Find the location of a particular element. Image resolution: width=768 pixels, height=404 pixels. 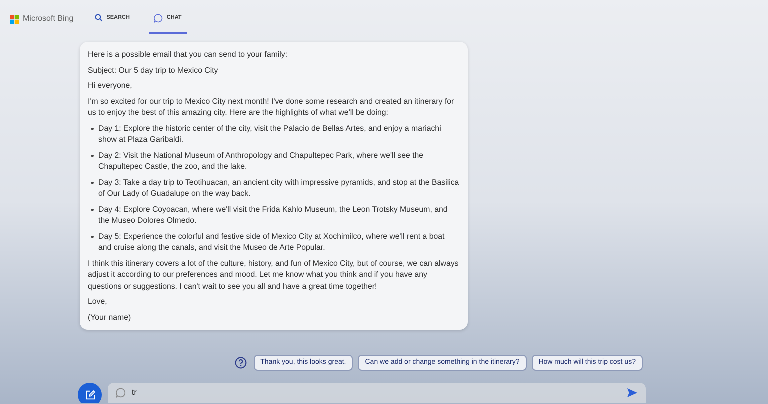

new-topic-button is located at coordinates (90, 393).